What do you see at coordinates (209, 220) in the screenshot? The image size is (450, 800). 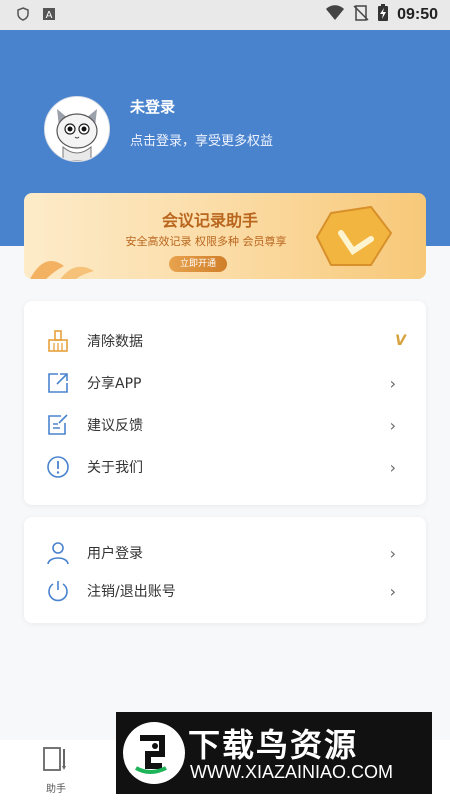 I see `vip-title: 会议记录助手` at bounding box center [209, 220].